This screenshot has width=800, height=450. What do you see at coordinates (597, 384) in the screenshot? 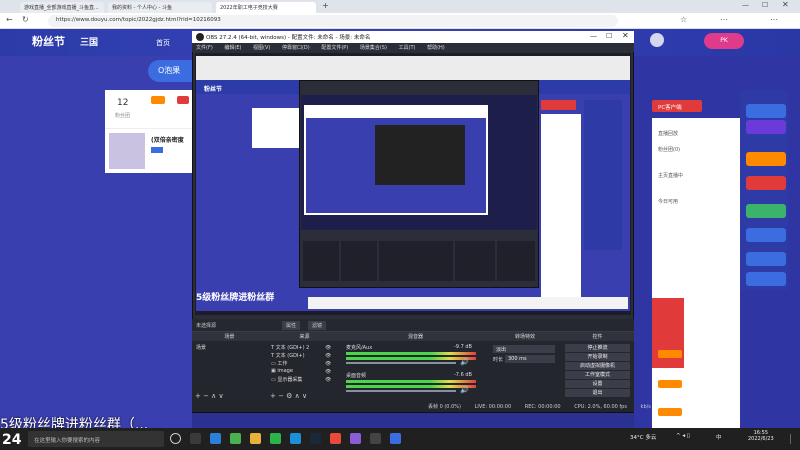
I see `settings-button: 设置` at bounding box center [597, 384].